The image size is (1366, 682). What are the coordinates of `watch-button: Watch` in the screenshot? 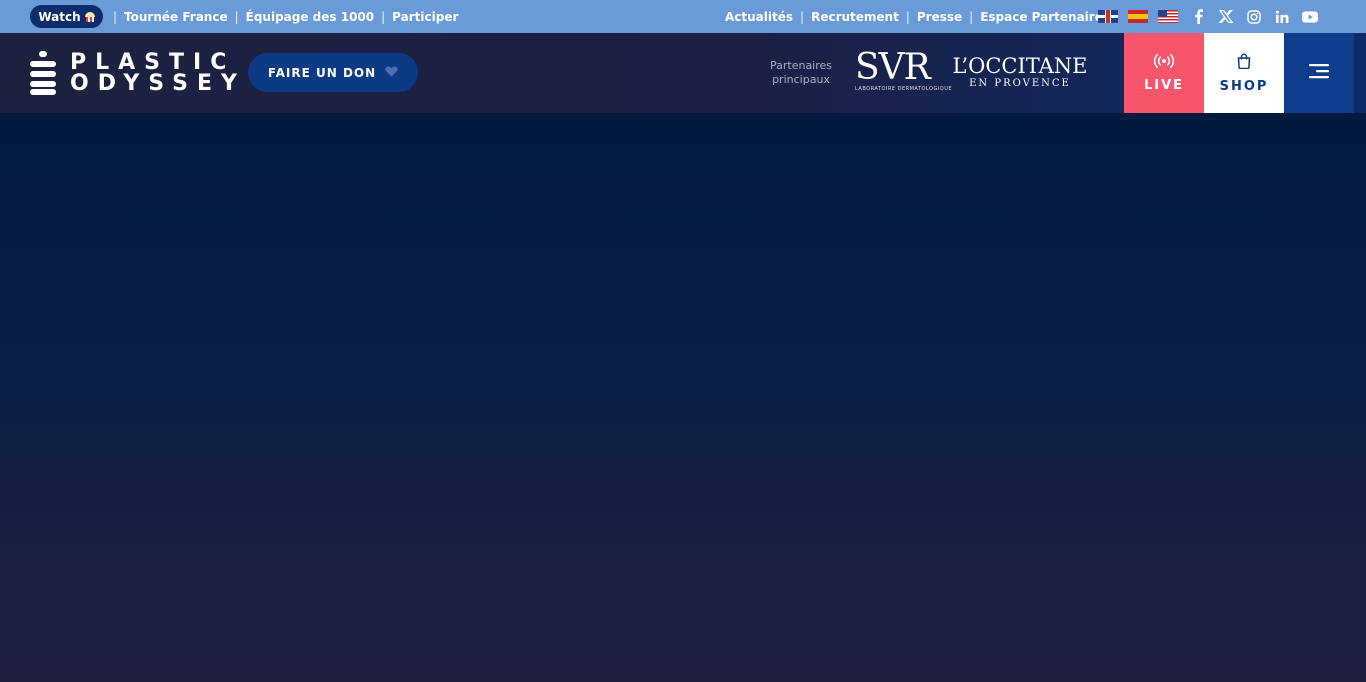 It's located at (66, 16).